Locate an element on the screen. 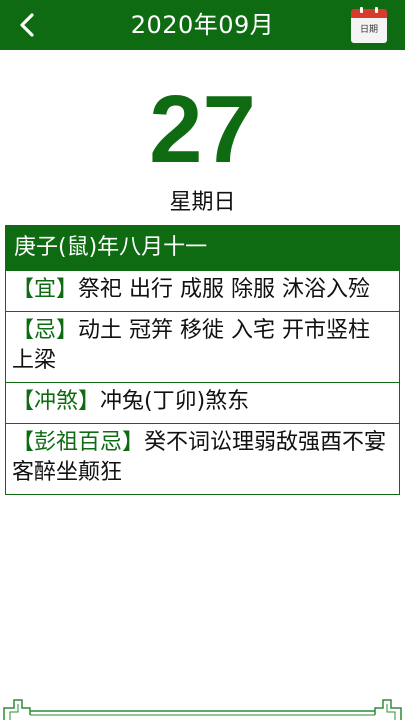  almanac-row-yi: 【宜】祭祀 出行 成服 除服 沐浴入殓 is located at coordinates (202, 290).